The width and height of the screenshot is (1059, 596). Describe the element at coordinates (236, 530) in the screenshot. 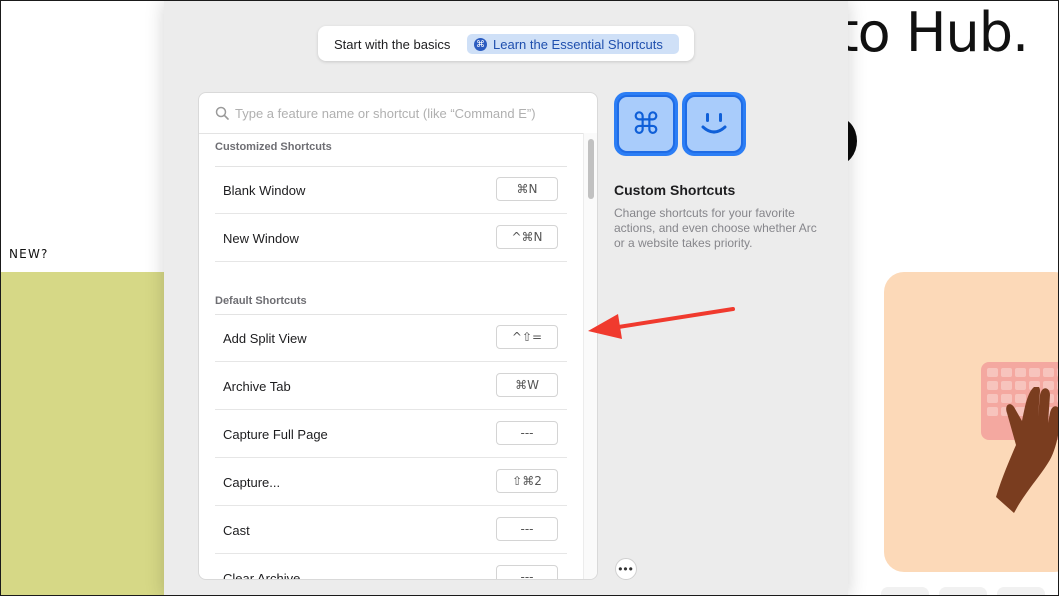

I see `shortcut-label: Cast` at that location.